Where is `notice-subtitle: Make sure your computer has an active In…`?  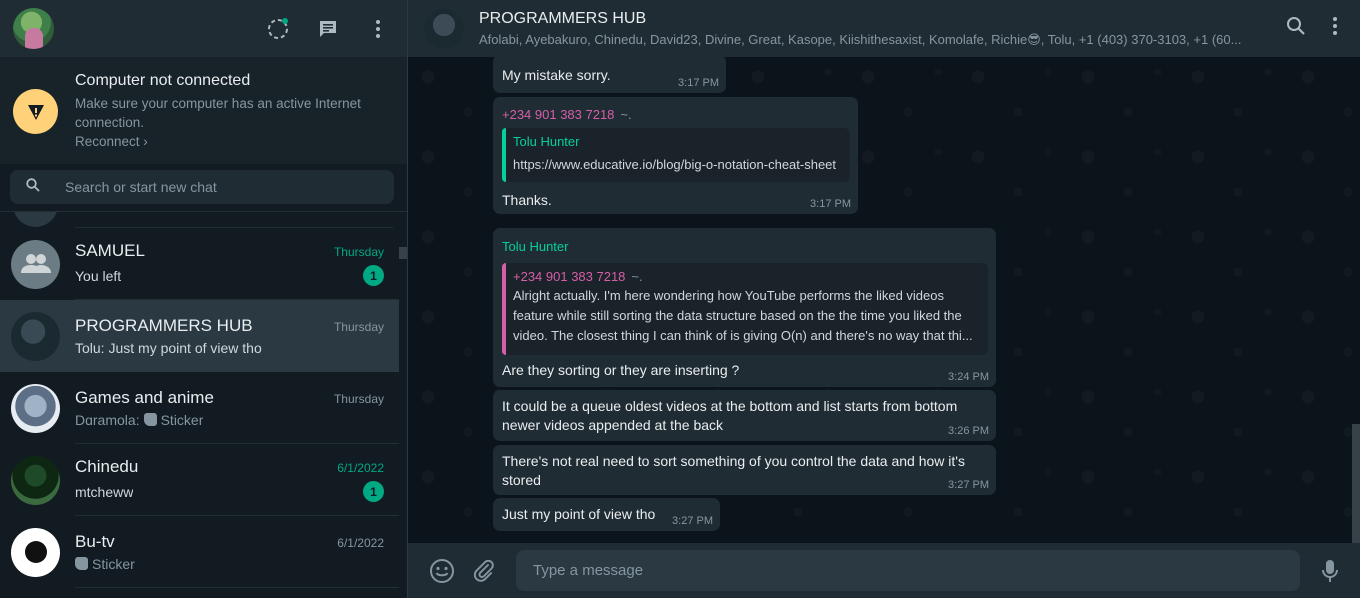
notice-subtitle: Make sure your computer has an active In… is located at coordinates (218, 113).